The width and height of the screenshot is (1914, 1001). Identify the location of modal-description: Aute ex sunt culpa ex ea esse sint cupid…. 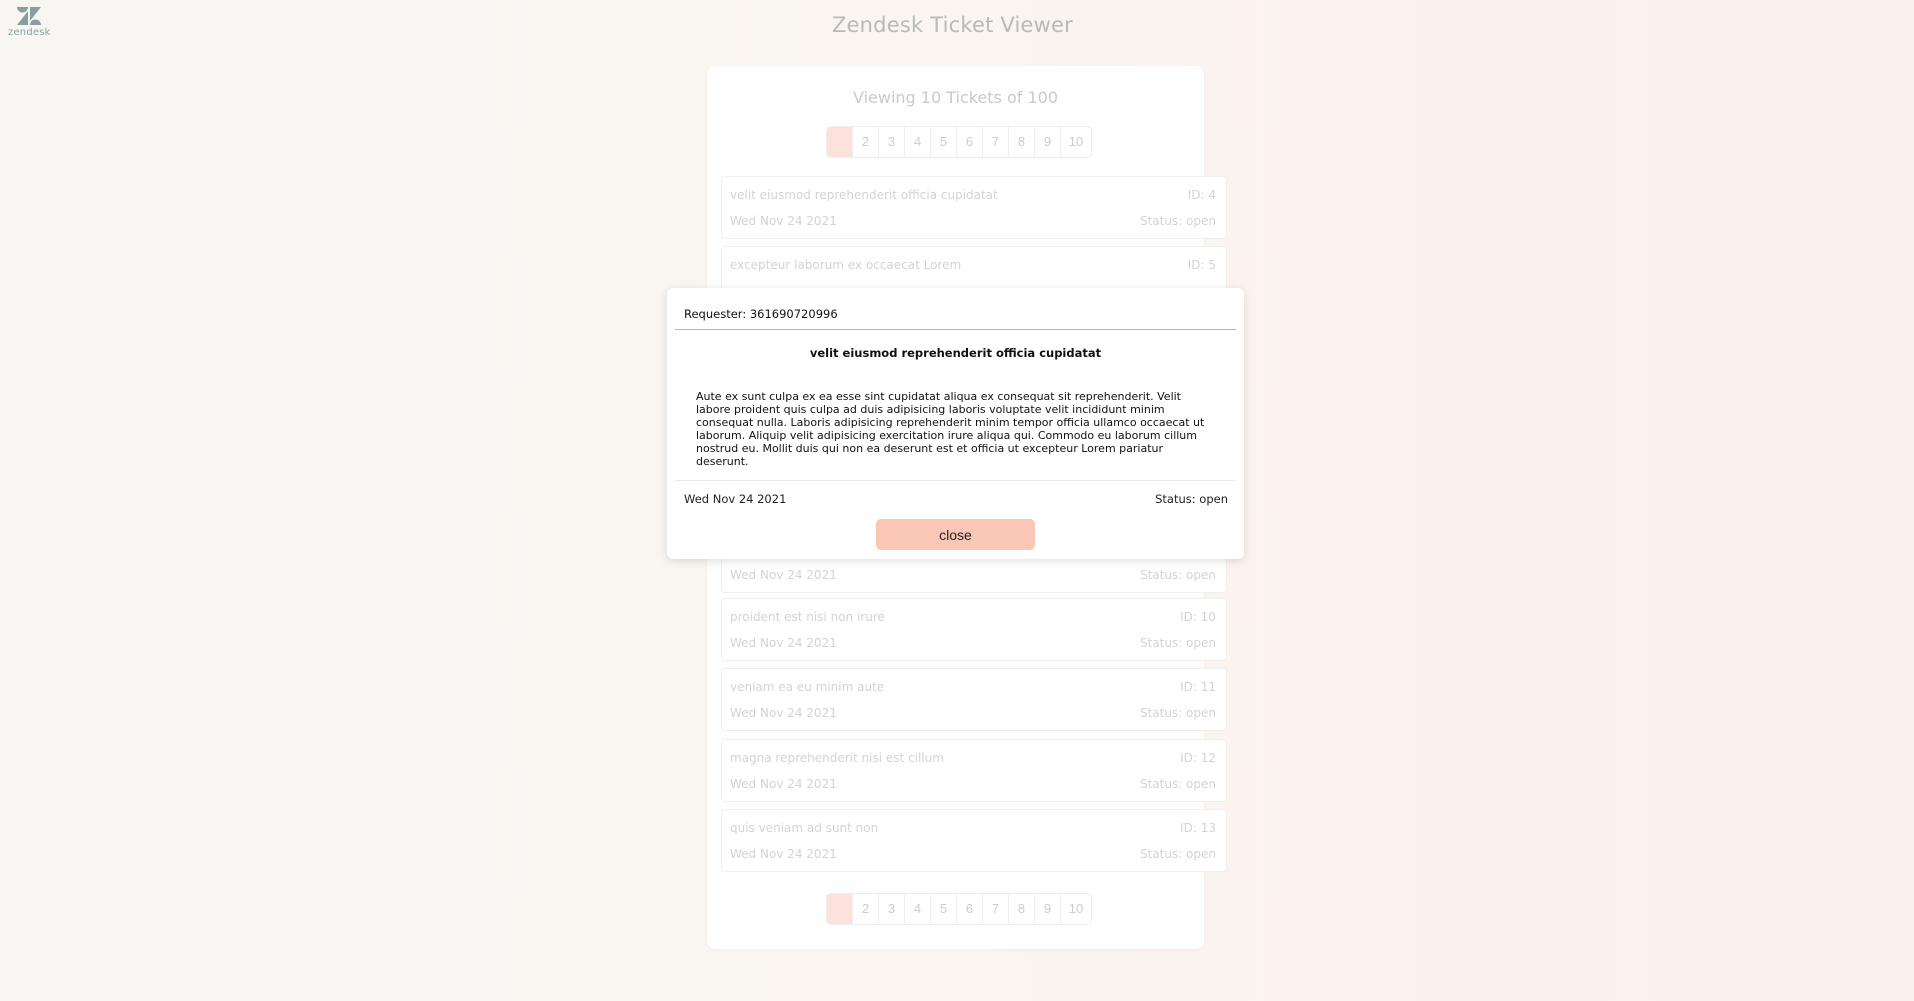
(950, 429).